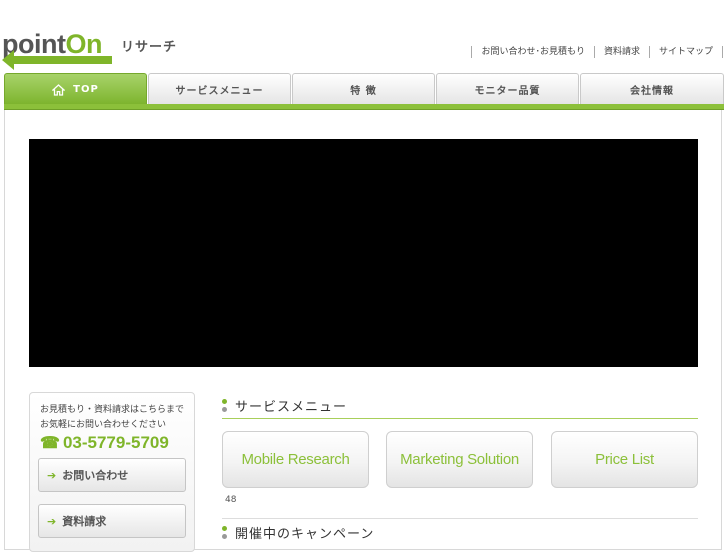 The width and height of the screenshot is (727, 552). I want to click on docs-request-button: ➔ 資料請求, so click(112, 521).